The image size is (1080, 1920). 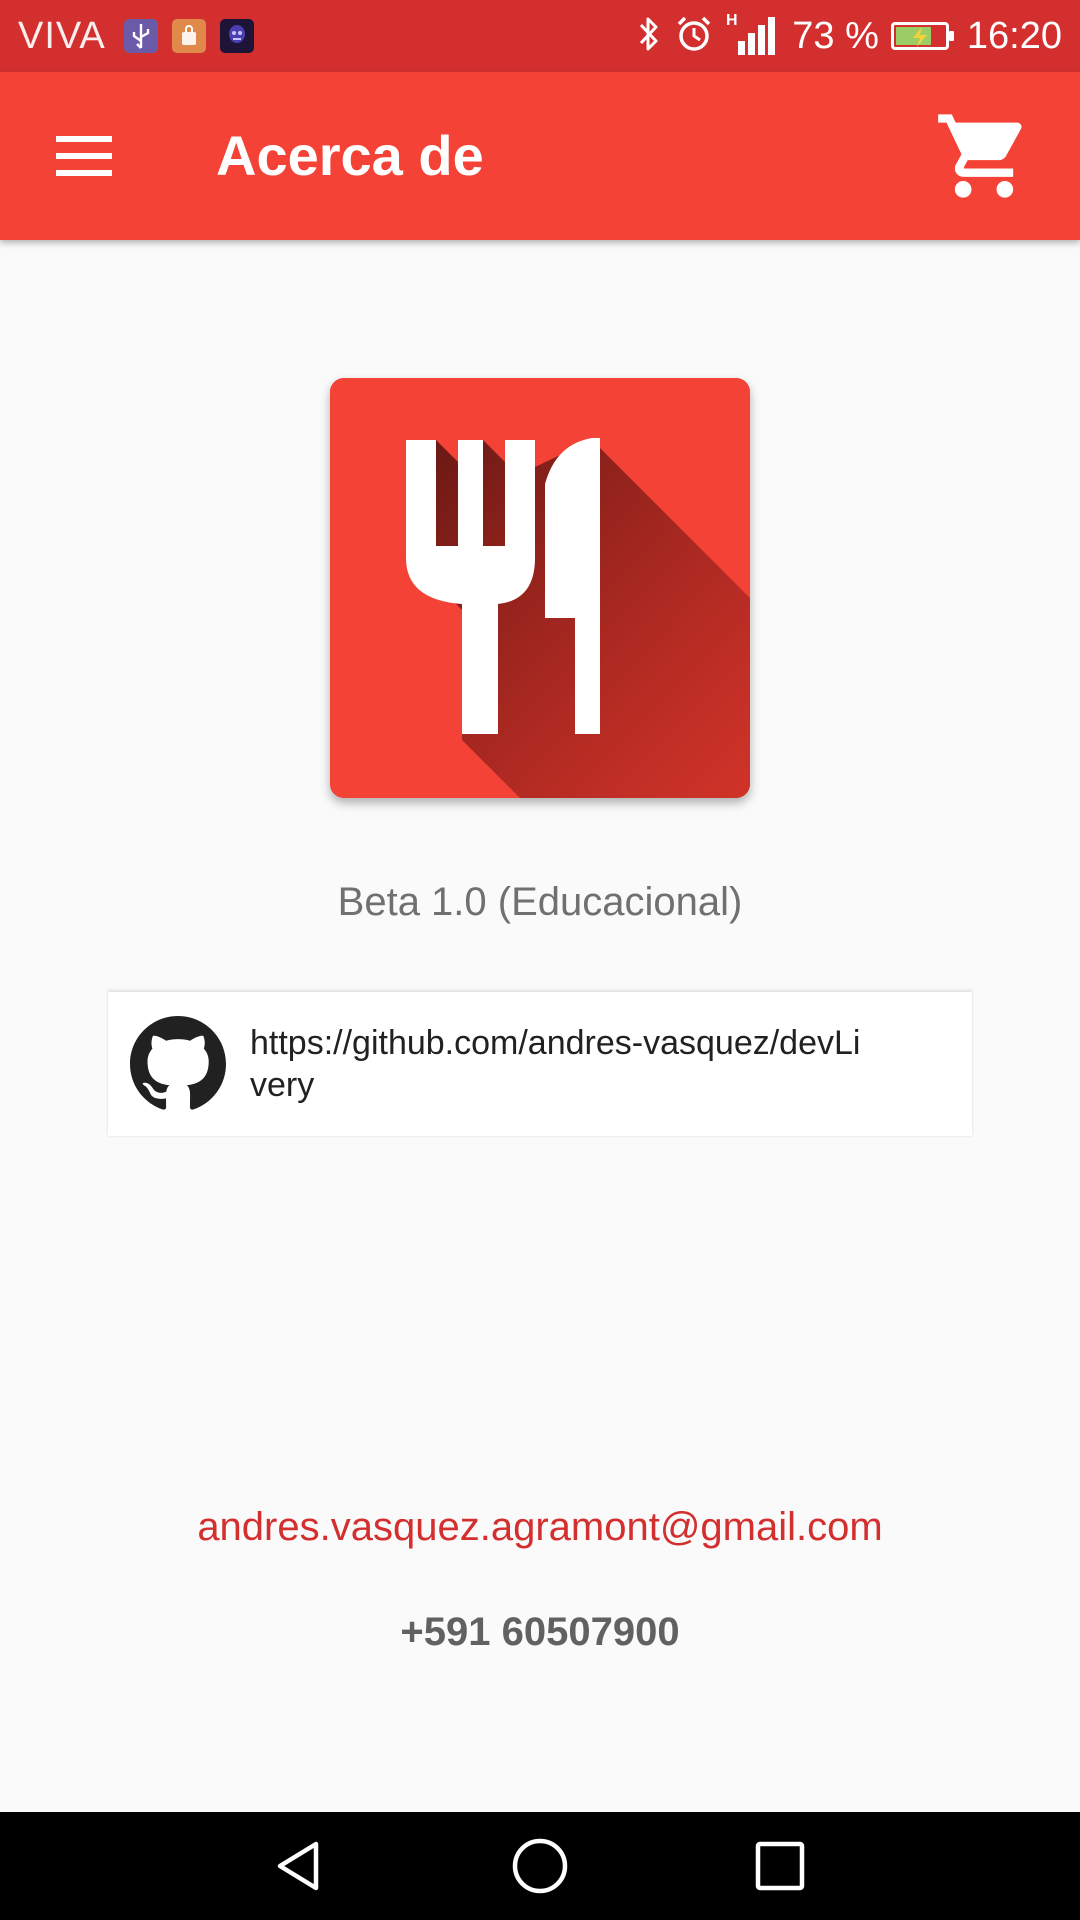 I want to click on shopping-cart-icon, so click(x=980, y=156).